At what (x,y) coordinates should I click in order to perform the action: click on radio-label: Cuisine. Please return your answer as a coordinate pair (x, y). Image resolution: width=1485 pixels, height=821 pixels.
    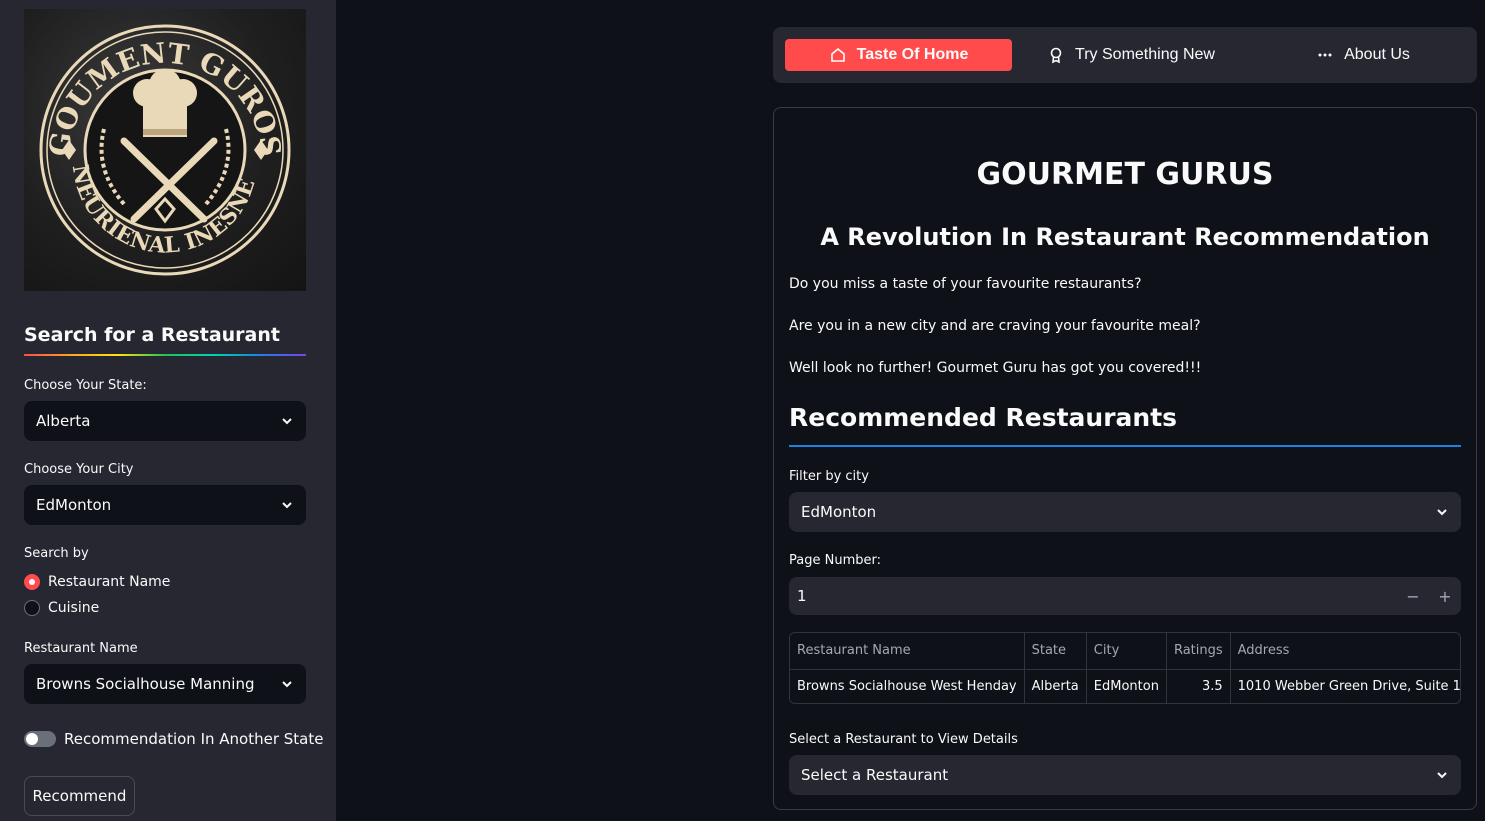
    Looking at the image, I should click on (74, 608).